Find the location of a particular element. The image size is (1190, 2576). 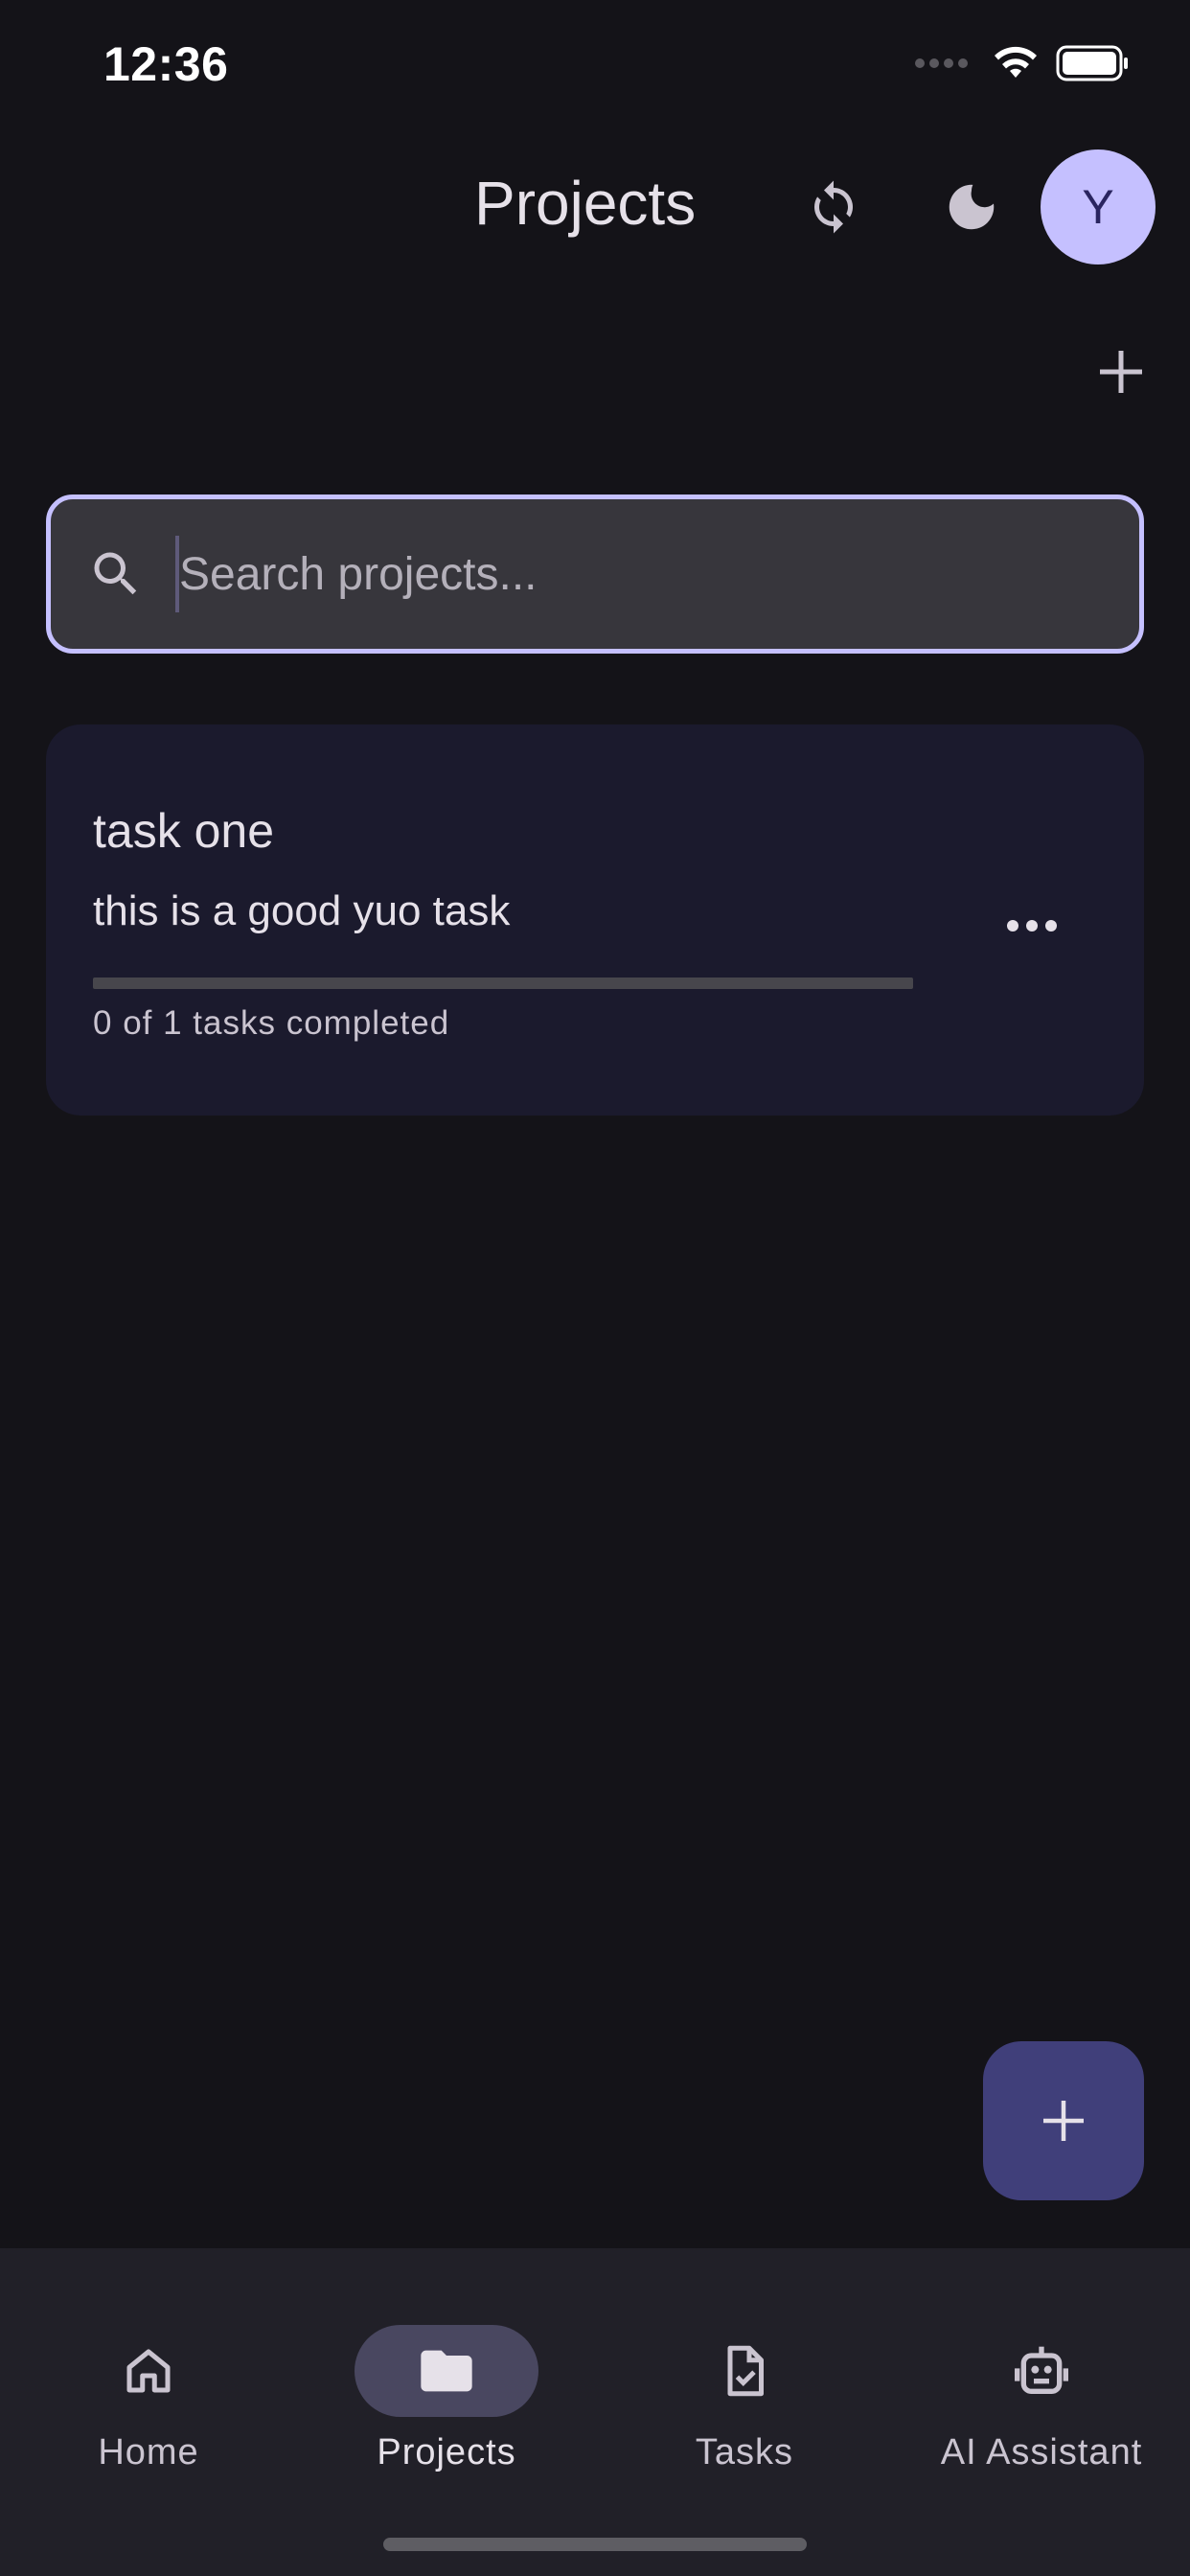

project-title: task one is located at coordinates (184, 831).